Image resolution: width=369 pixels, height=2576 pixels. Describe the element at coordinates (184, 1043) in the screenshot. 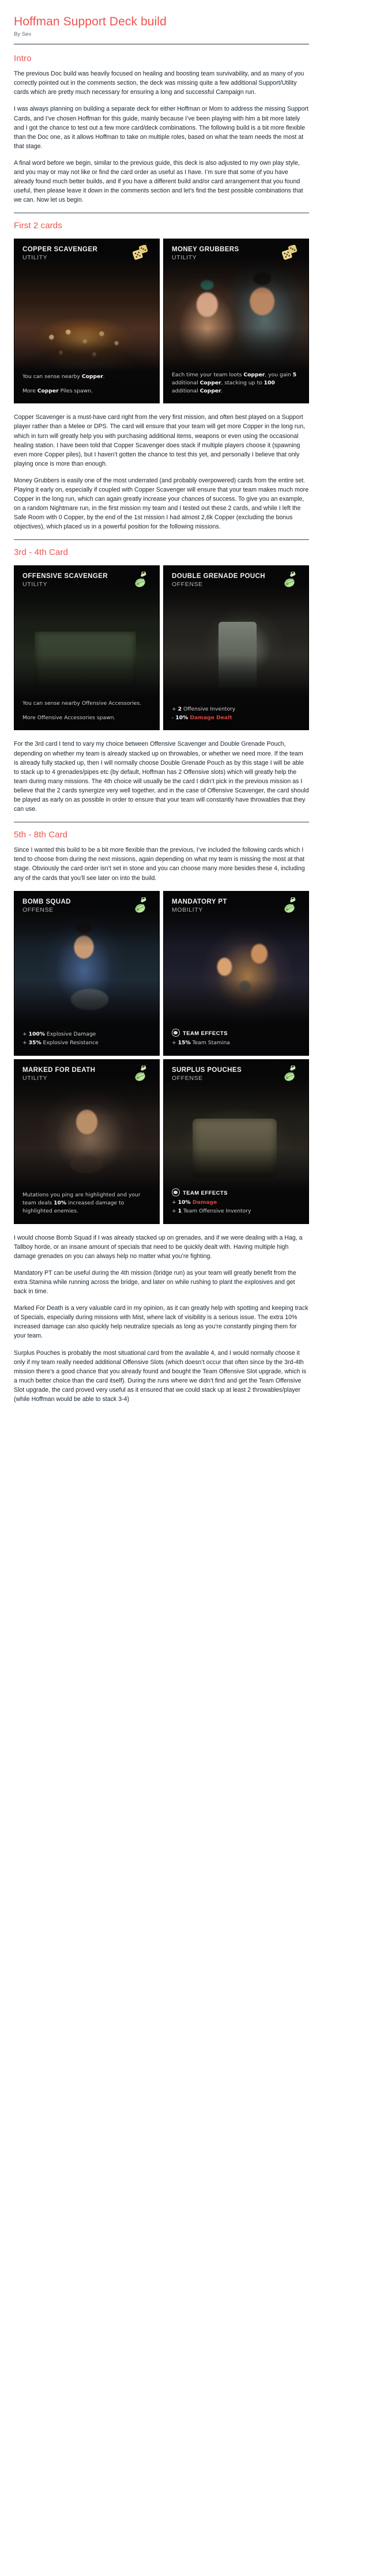

I see `stat-value: 15%` at that location.